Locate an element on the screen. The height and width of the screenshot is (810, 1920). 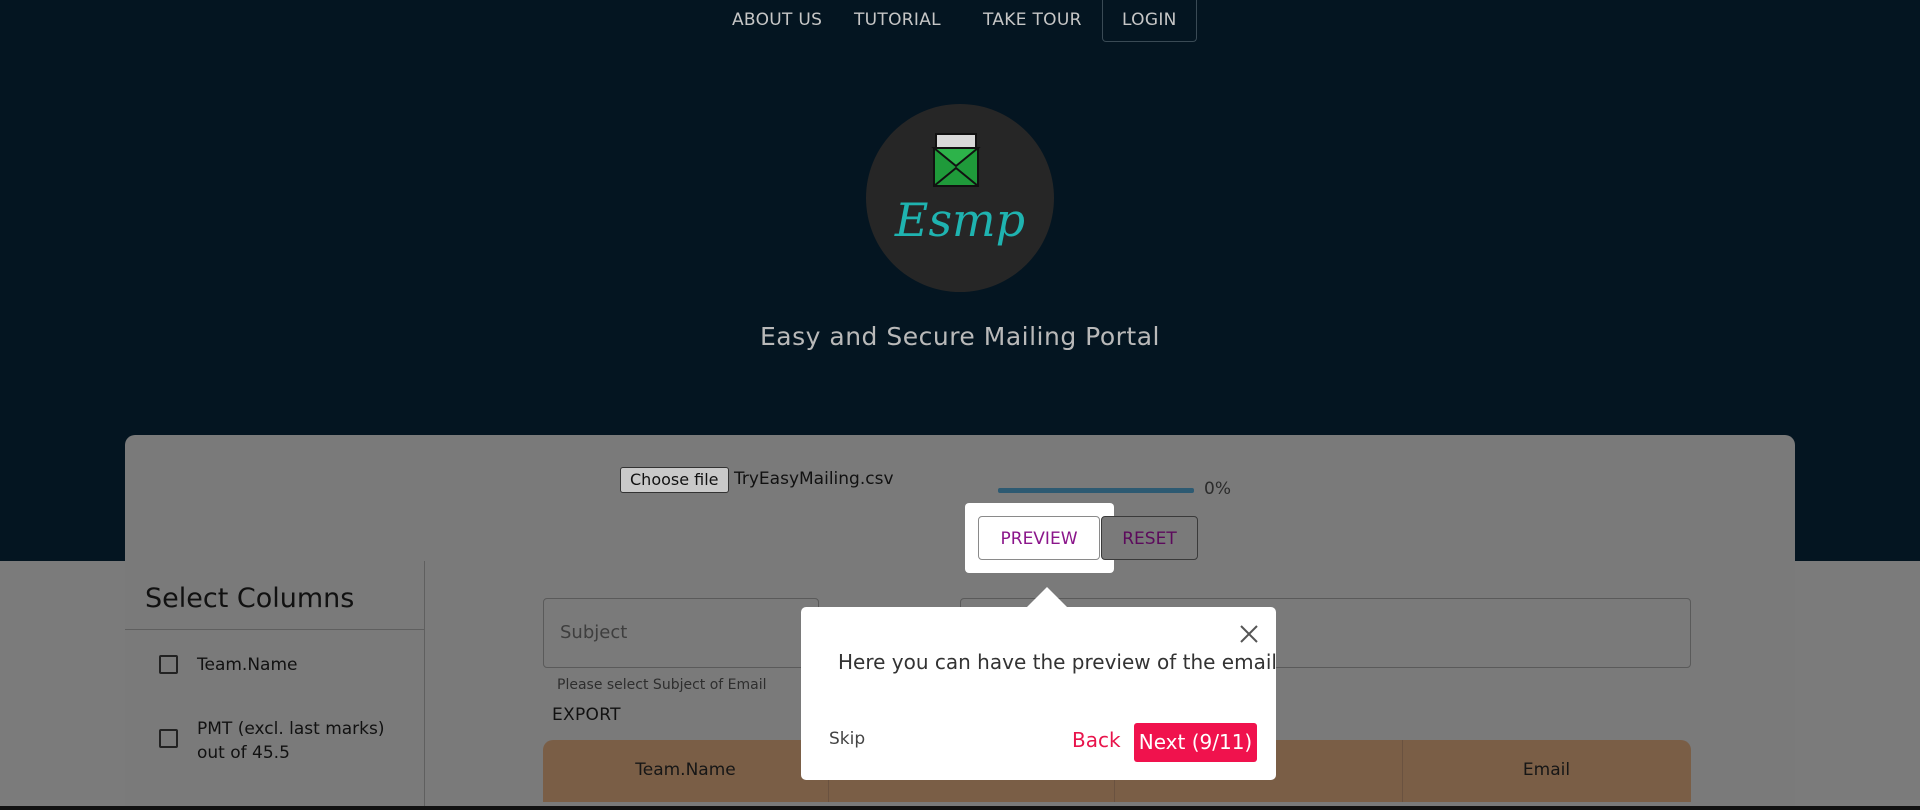
column-label: Team.Name is located at coordinates (247, 665).